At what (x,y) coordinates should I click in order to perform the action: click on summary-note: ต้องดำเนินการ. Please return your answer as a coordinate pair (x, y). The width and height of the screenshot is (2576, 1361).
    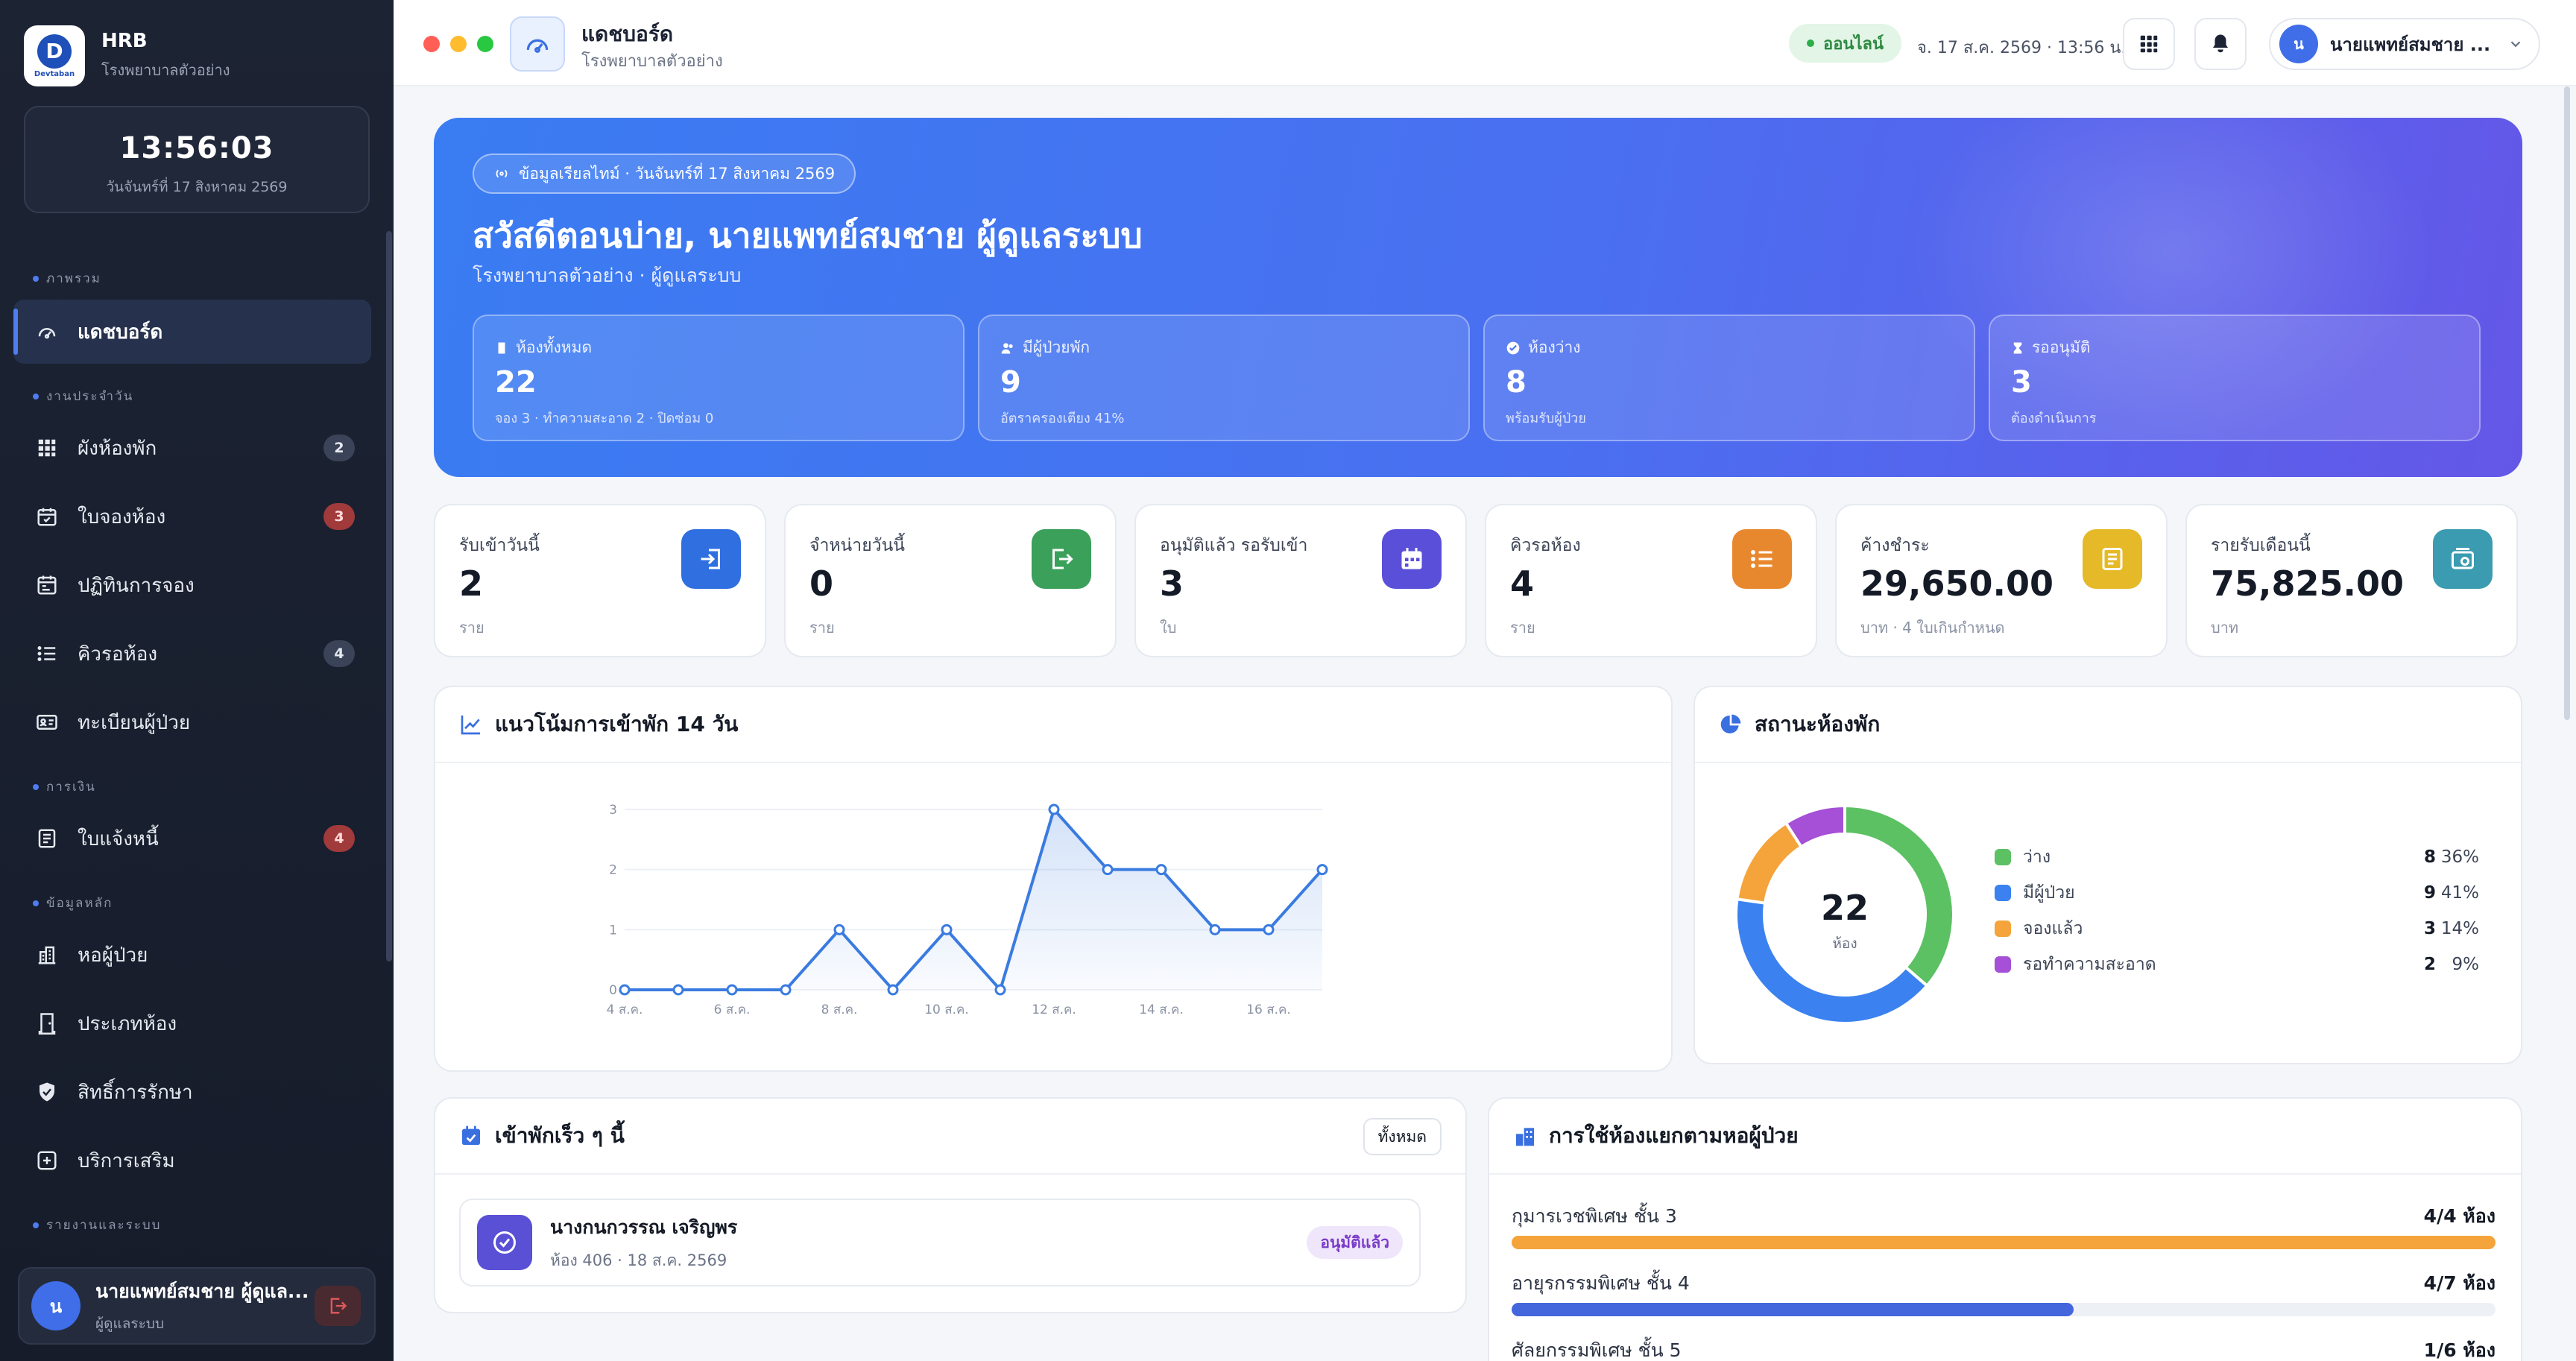
    Looking at the image, I should click on (2054, 418).